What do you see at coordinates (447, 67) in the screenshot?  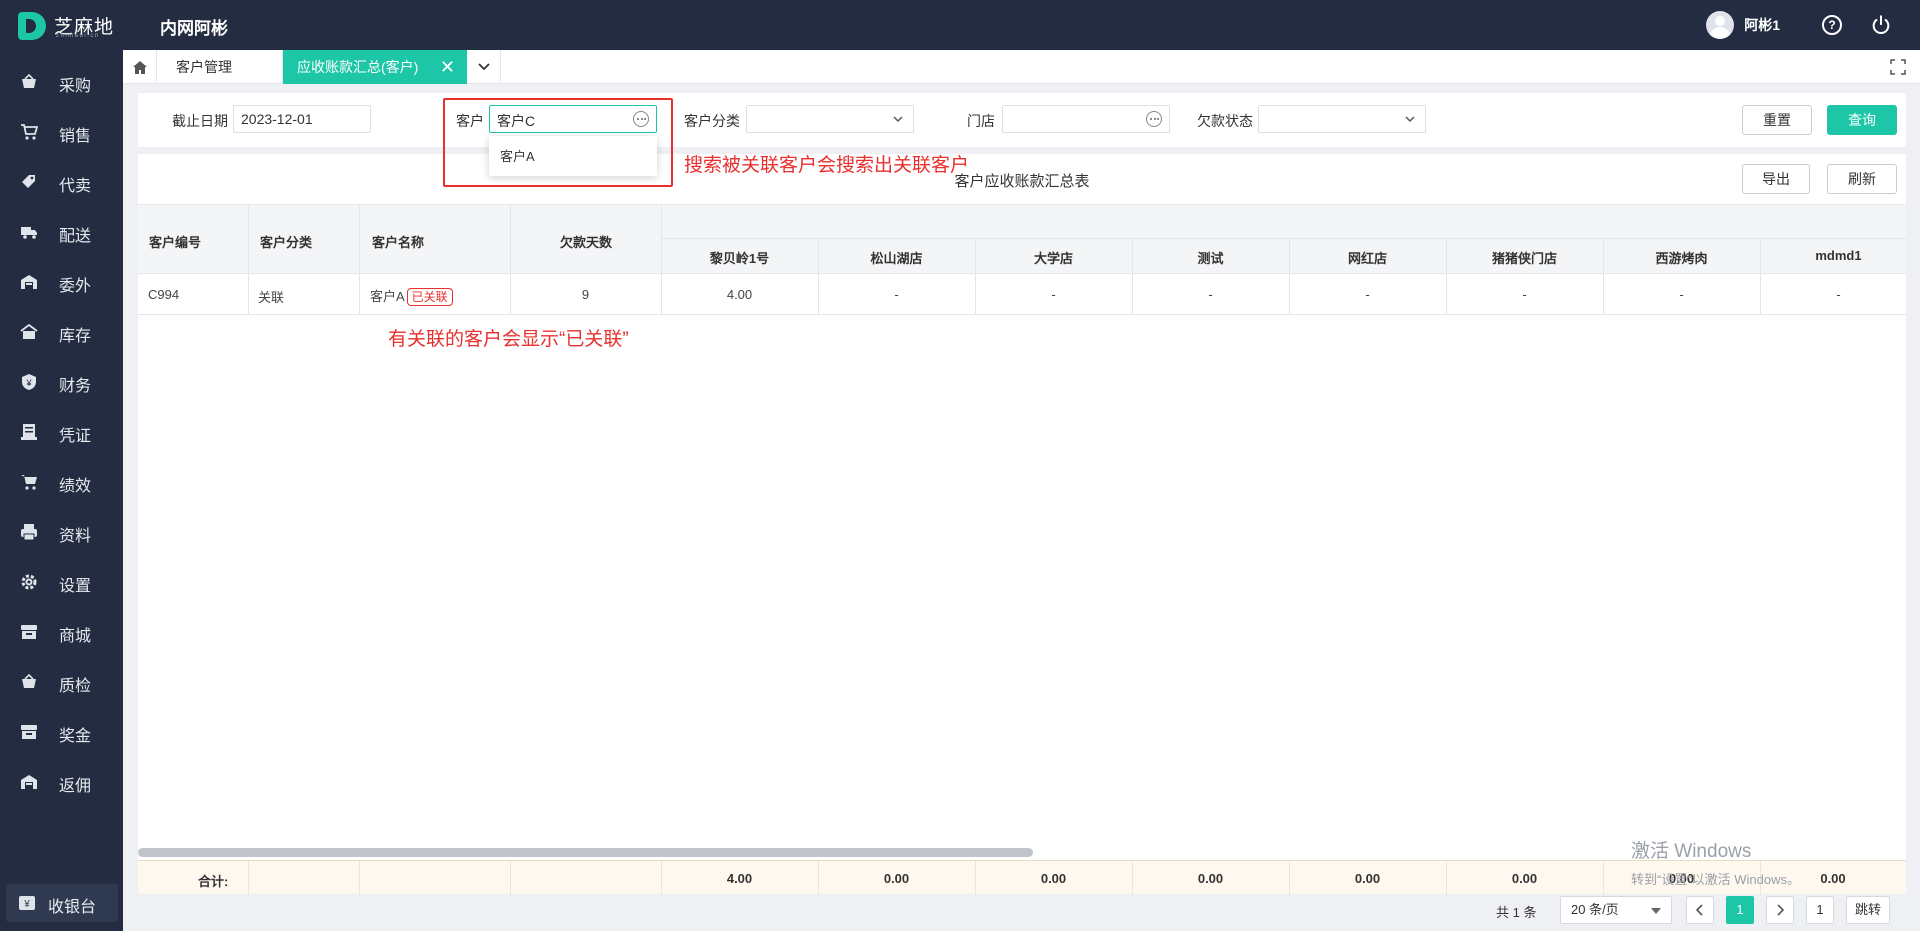 I see `close-icon: ✕` at bounding box center [447, 67].